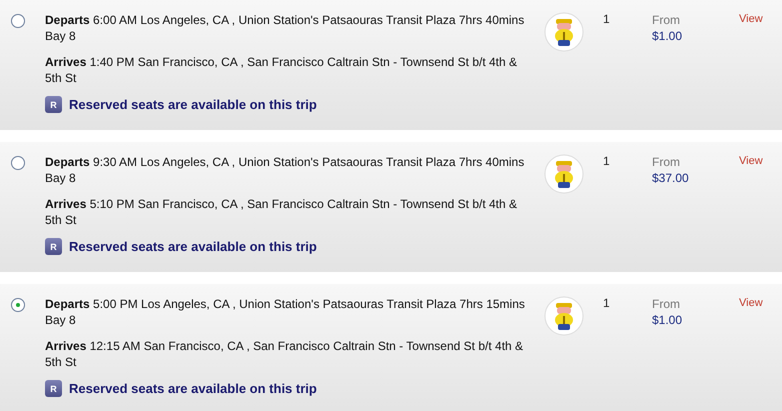  What do you see at coordinates (671, 178) in the screenshot?
I see `price: $37.00` at bounding box center [671, 178].